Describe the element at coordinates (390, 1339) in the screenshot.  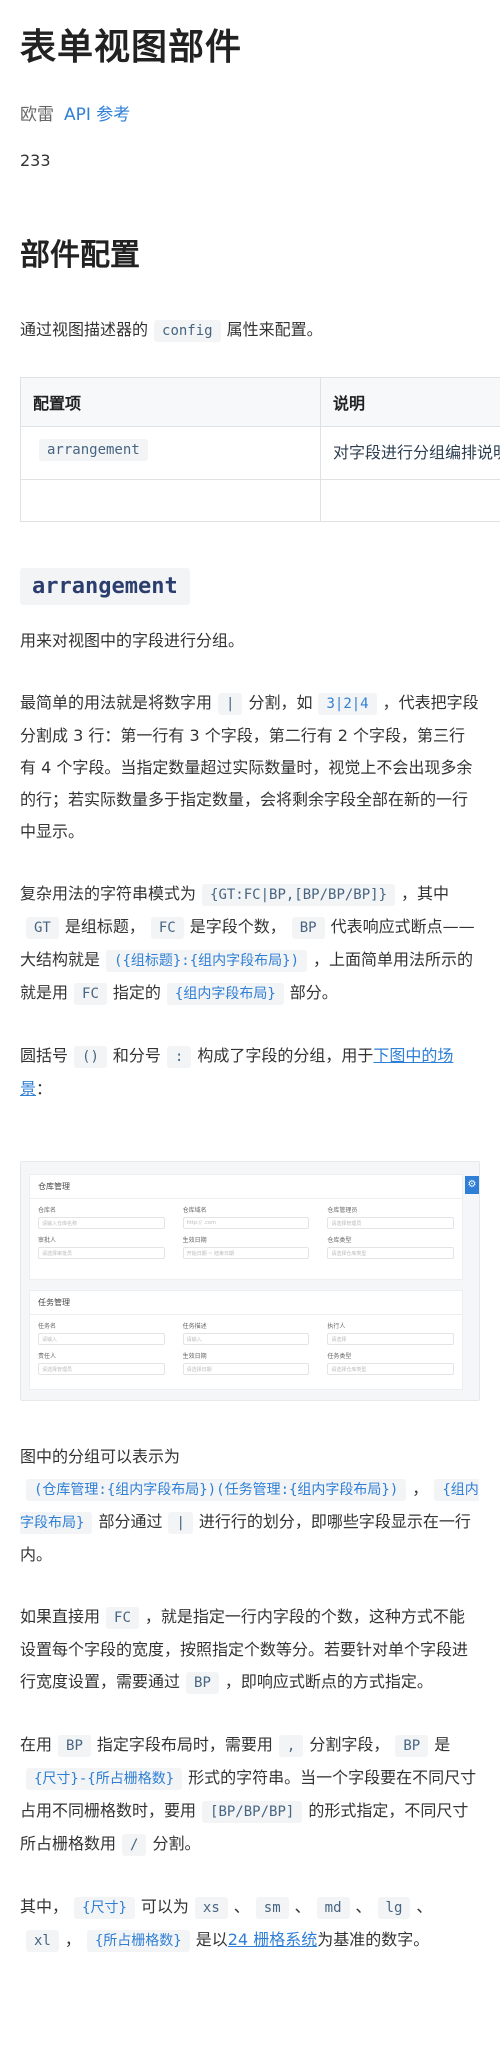
I see `field-input: 请选择` at that location.